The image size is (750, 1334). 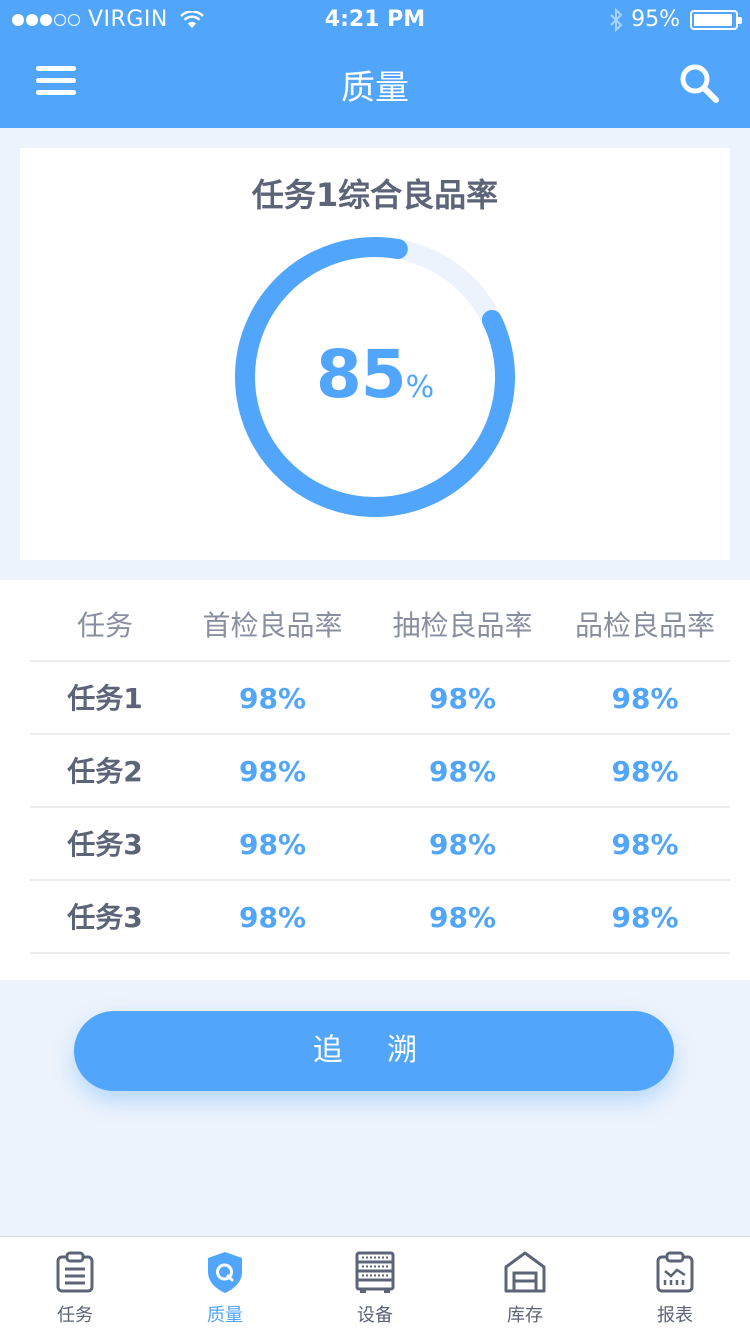 I want to click on column-header-quality-inspection: 品检良品率, so click(x=644, y=625).